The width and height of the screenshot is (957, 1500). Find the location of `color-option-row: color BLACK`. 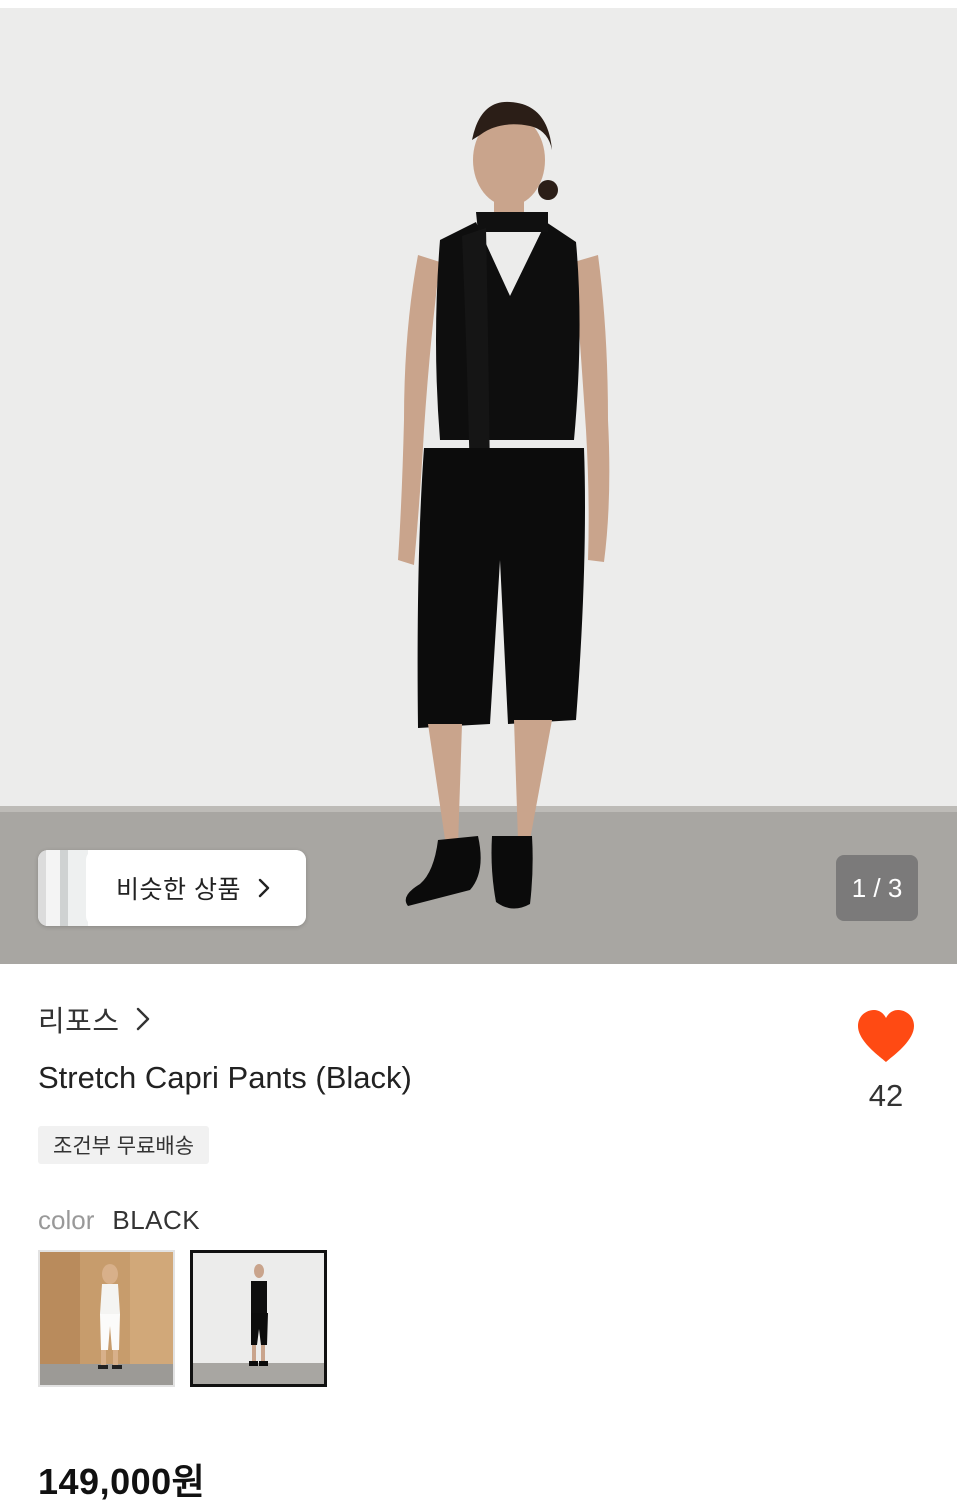

color-option-row: color BLACK is located at coordinates (119, 1220).